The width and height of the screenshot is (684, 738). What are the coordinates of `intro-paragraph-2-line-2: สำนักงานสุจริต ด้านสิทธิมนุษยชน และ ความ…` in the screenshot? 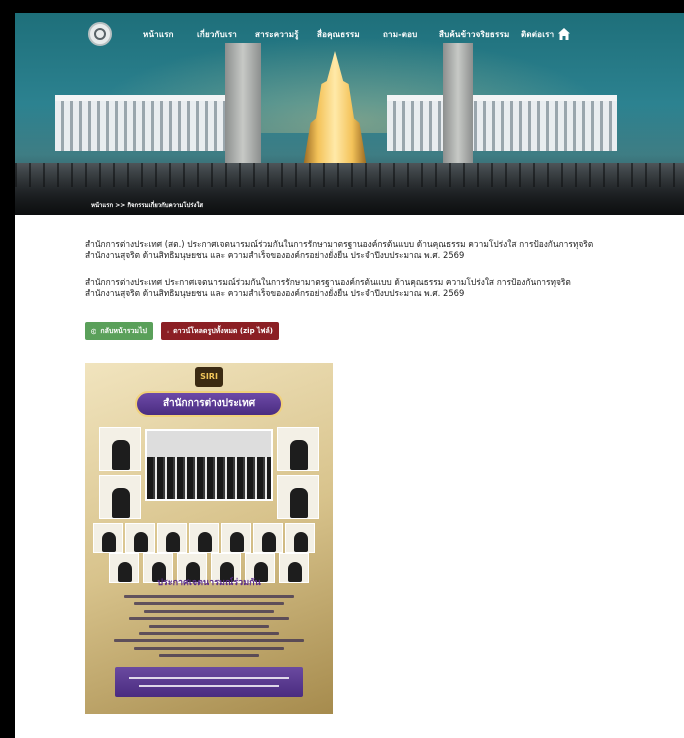 It's located at (275, 293).